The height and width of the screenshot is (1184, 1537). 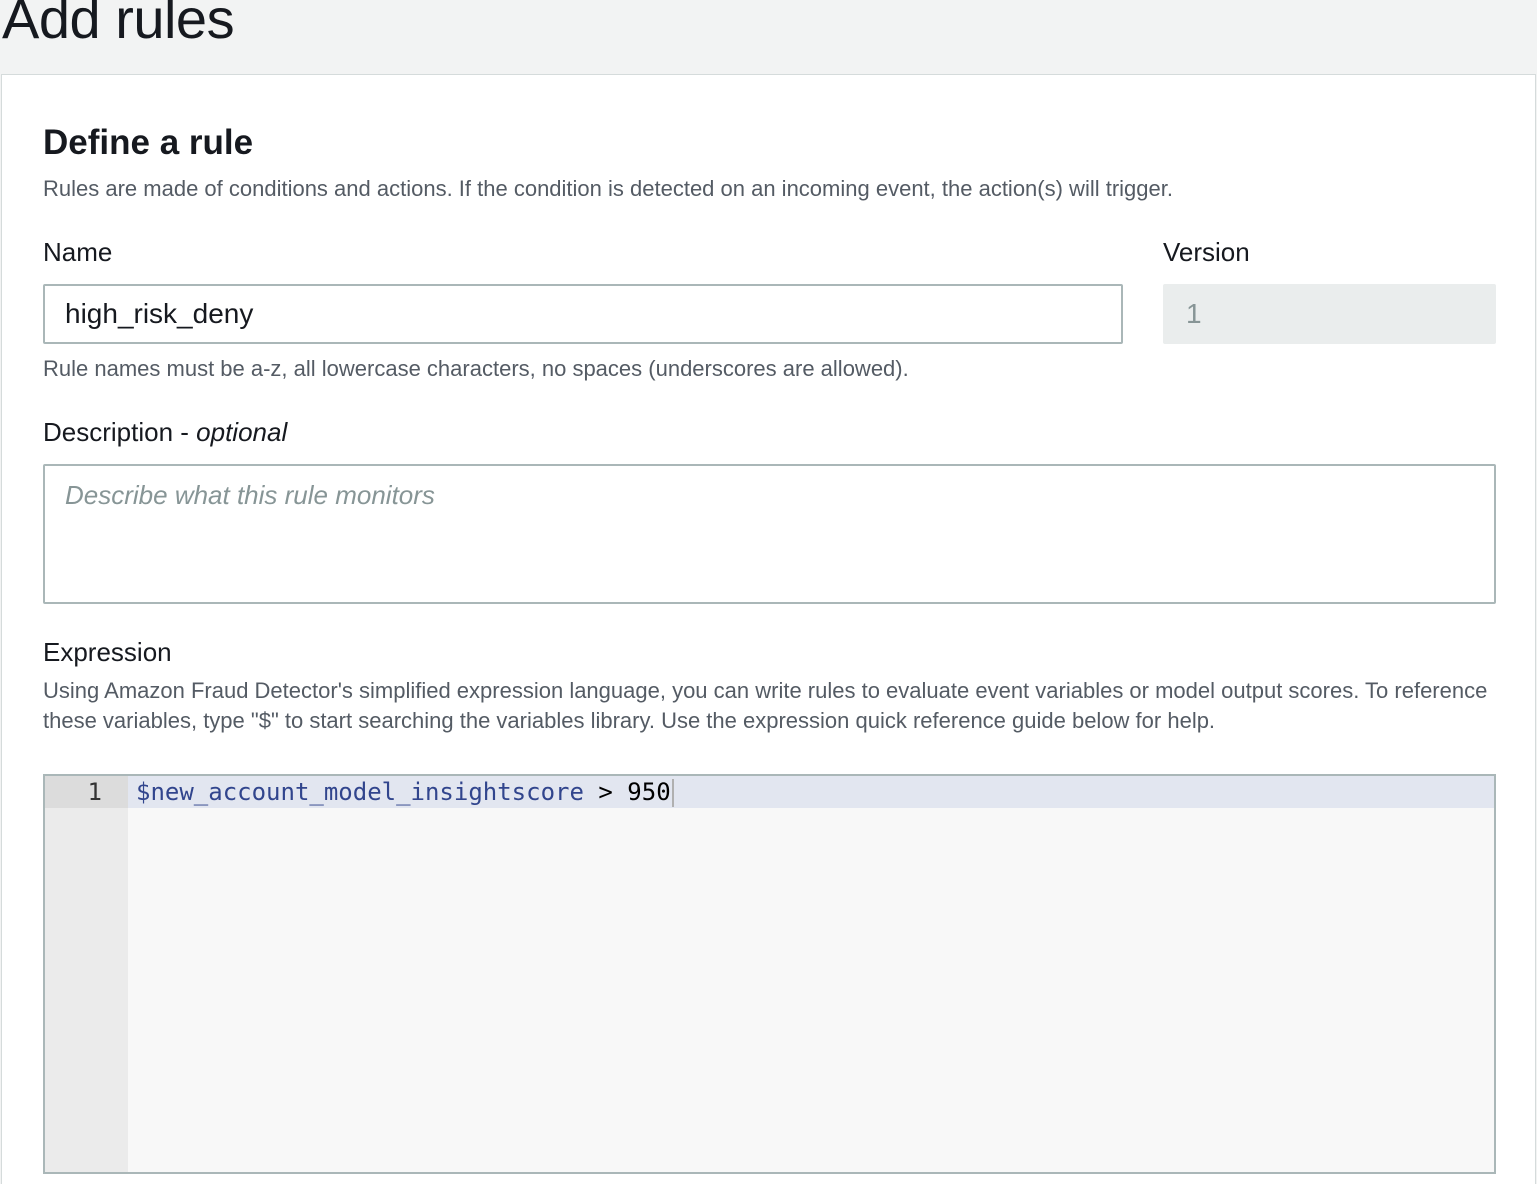 What do you see at coordinates (78, 252) in the screenshot?
I see `name-label: Name` at bounding box center [78, 252].